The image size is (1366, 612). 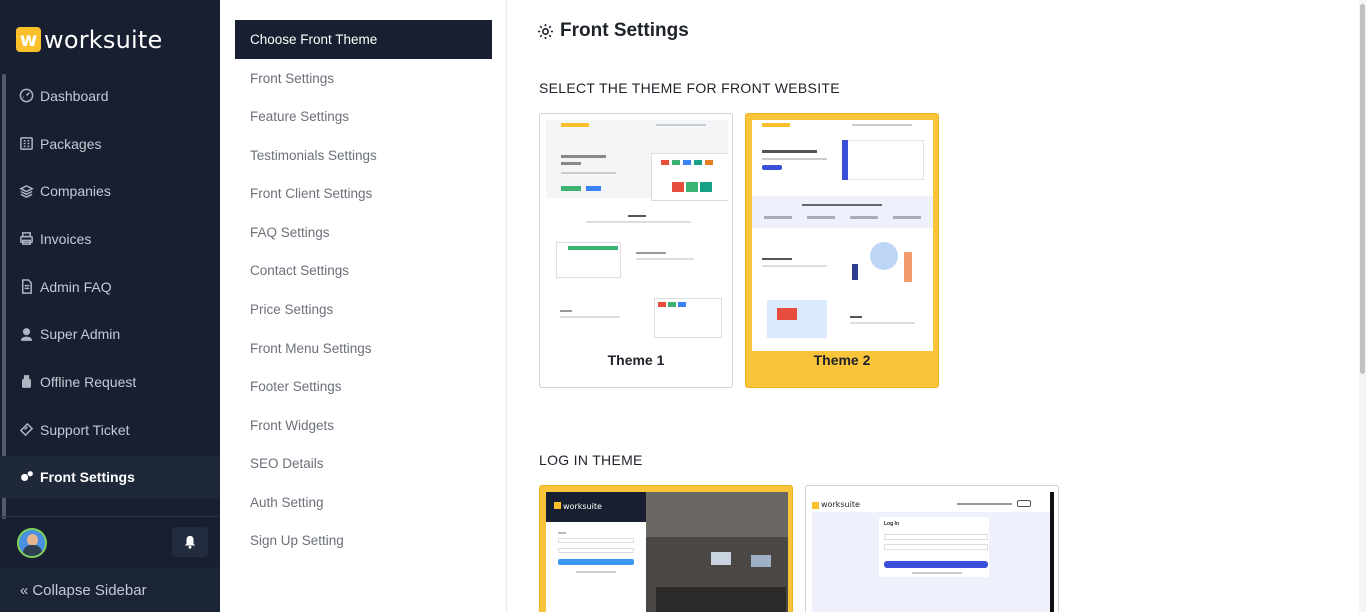 I want to click on avatar, so click(x=32, y=543).